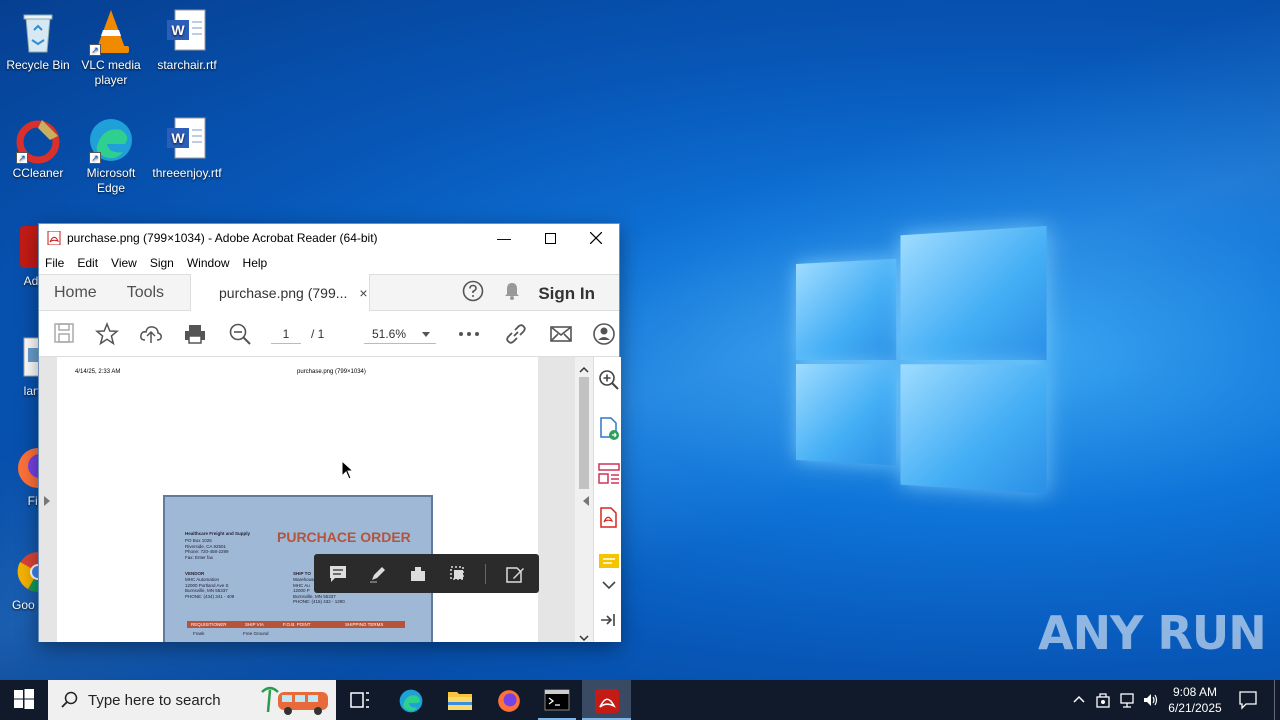 Image resolution: width=1280 pixels, height=720 pixels. I want to click on right-panel-collapse-arrow-icon, so click(586, 502).